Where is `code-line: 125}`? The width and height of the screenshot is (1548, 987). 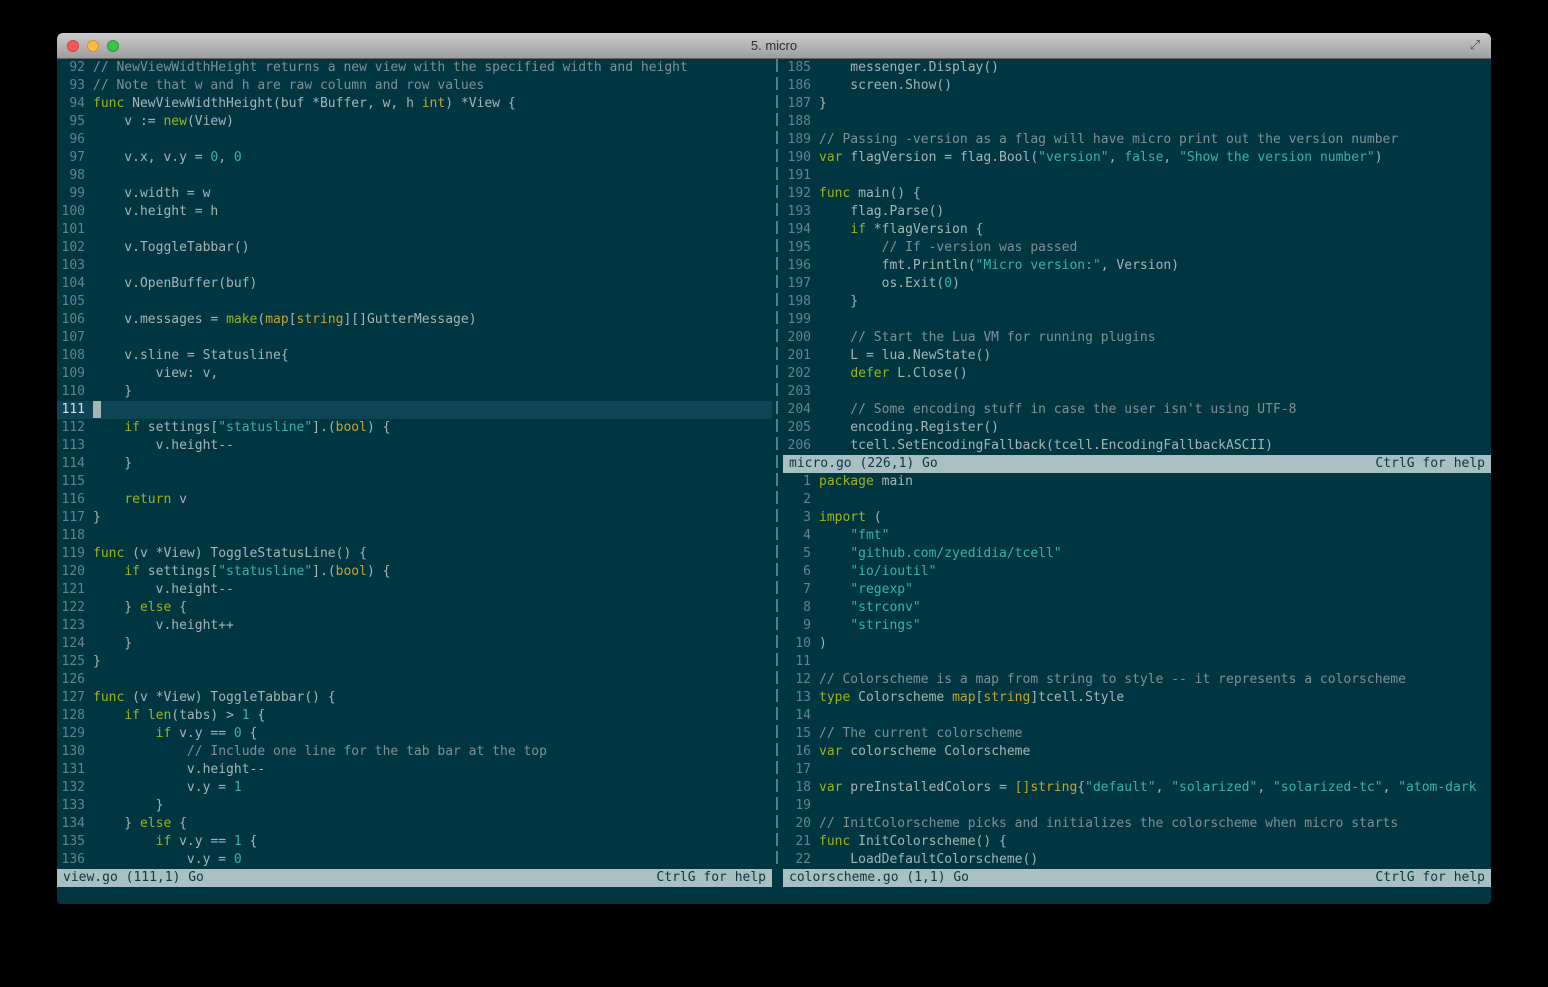 code-line: 125} is located at coordinates (414, 662).